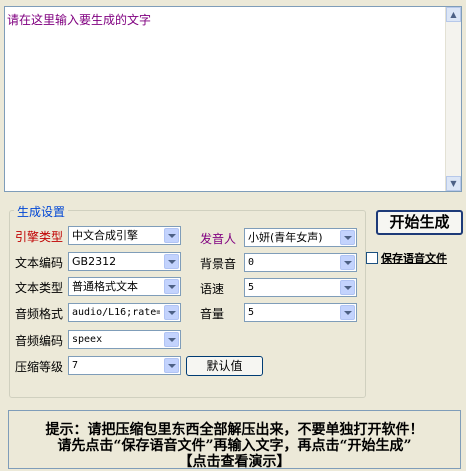 Image resolution: width=466 pixels, height=471 pixels. I want to click on audio-codec-value: speex, so click(87, 339).